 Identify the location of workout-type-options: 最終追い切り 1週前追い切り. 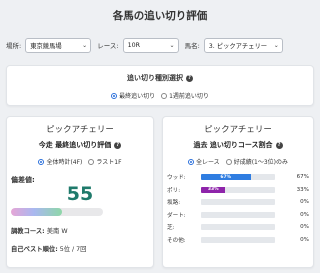
(160, 95).